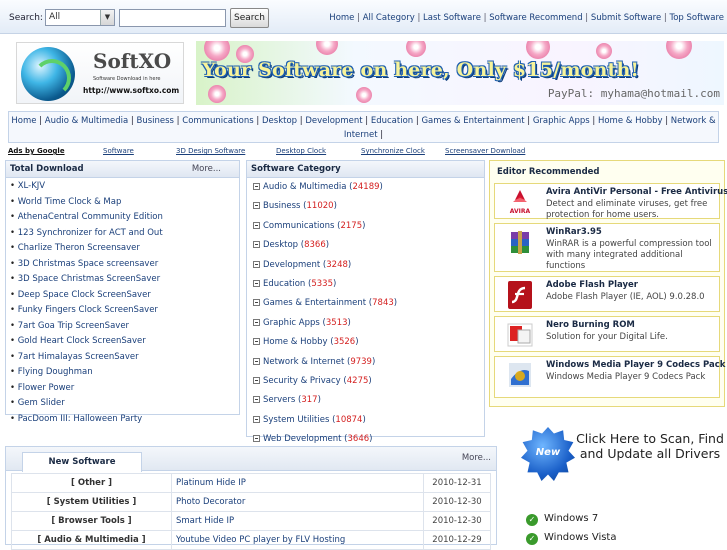  Describe the element at coordinates (366, 366) in the screenshot. I see `category-item: Network & Internet (9739)` at that location.